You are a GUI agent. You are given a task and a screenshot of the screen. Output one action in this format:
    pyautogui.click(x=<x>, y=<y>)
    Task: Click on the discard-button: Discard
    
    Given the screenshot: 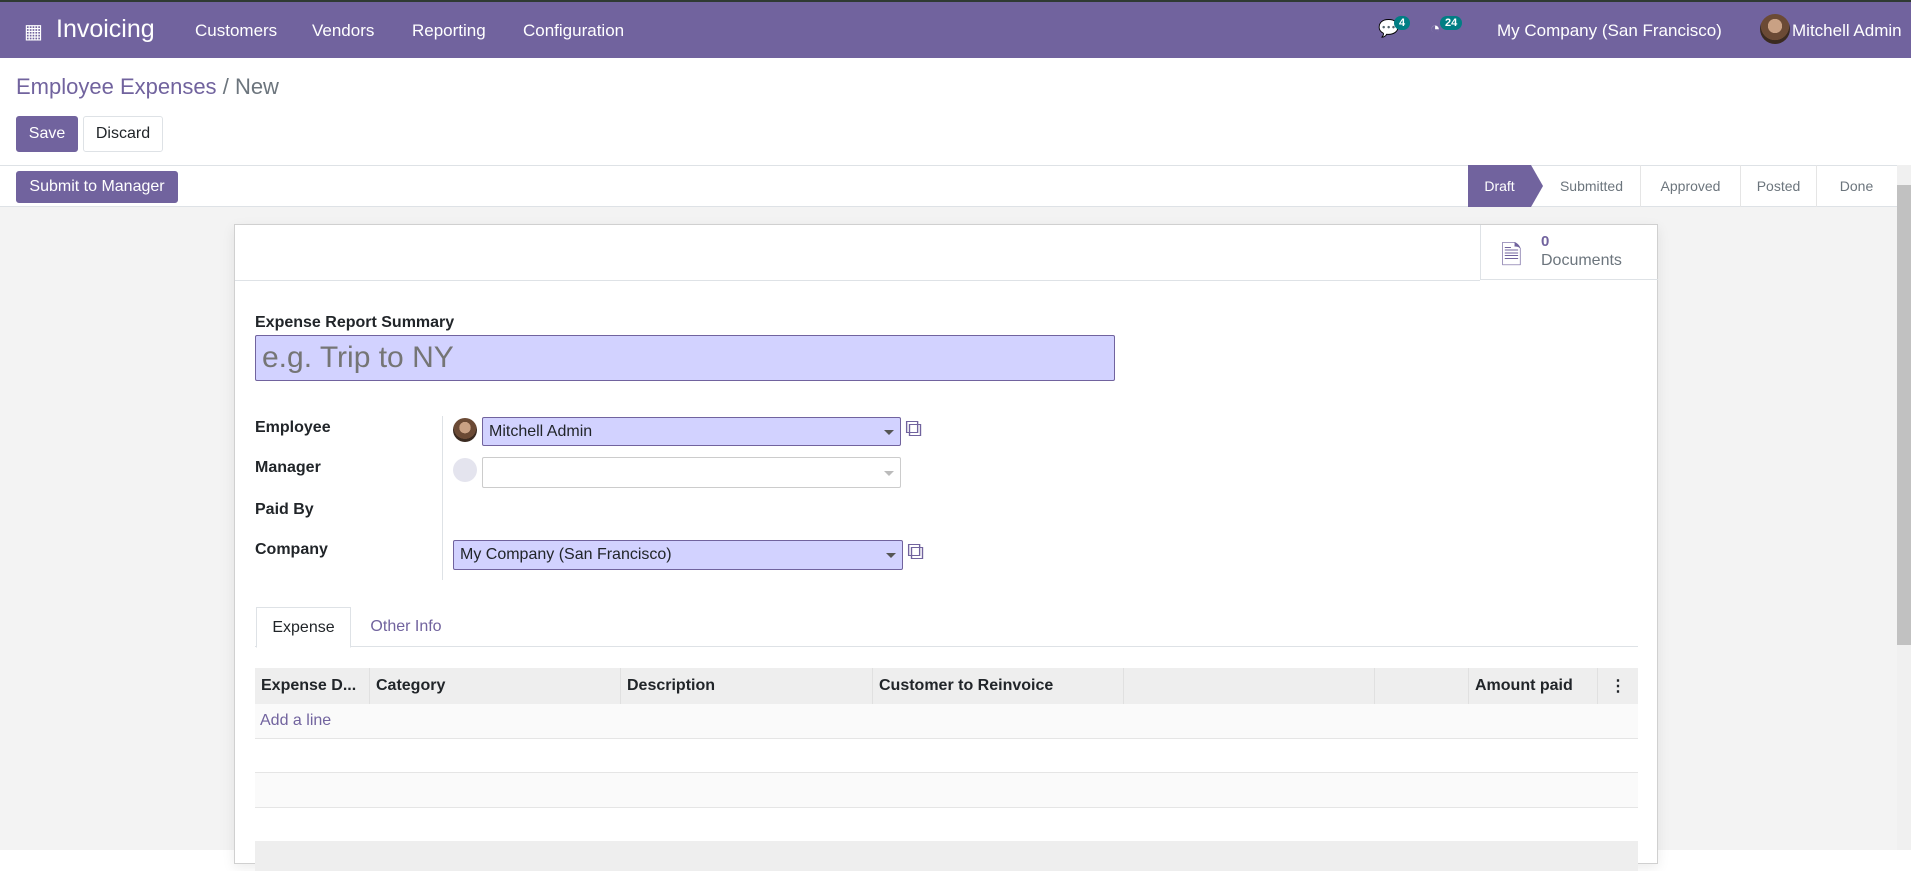 What is the action you would take?
    pyautogui.click(x=123, y=134)
    